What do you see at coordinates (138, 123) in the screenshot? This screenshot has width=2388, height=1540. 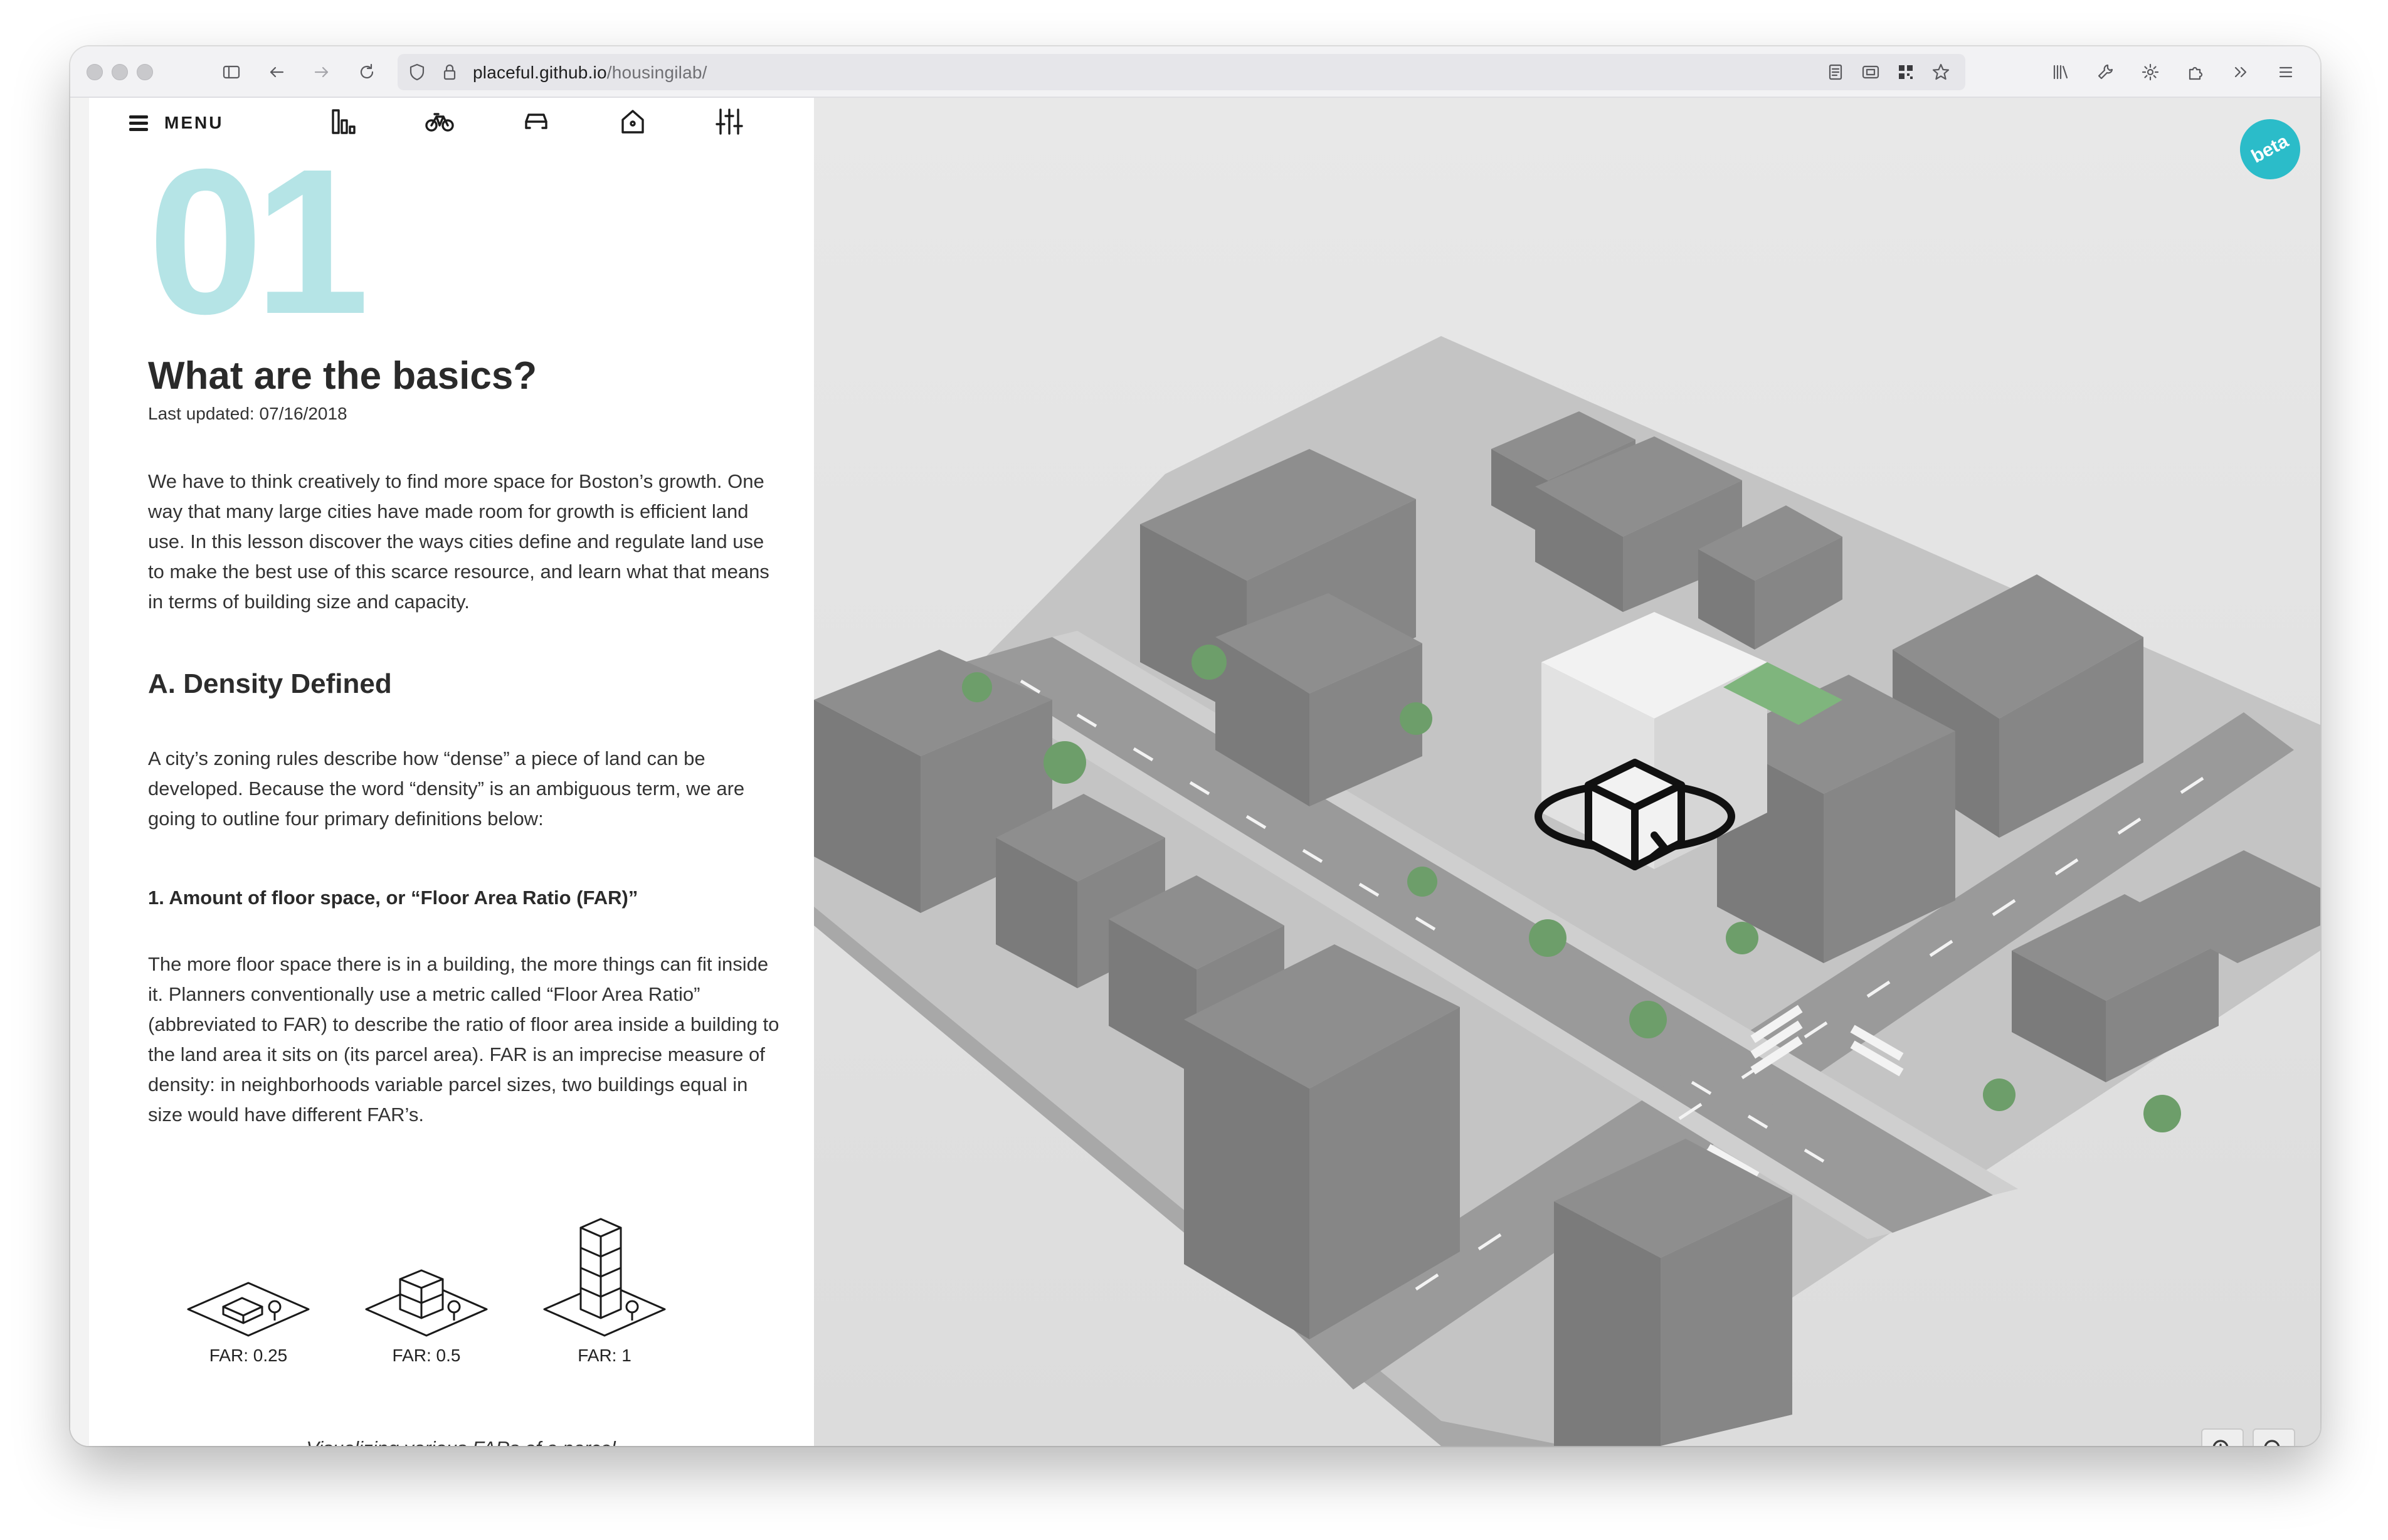 I see `hamburger-icon` at bounding box center [138, 123].